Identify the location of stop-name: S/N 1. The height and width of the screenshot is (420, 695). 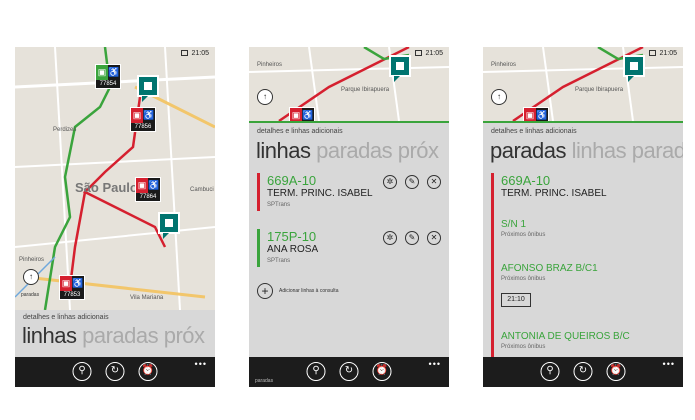
(514, 224).